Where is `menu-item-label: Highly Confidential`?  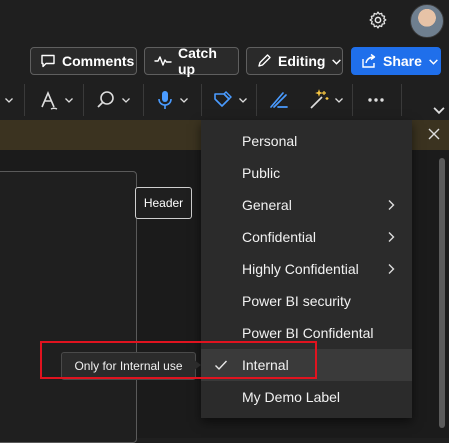 menu-item-label: Highly Confidential is located at coordinates (300, 269).